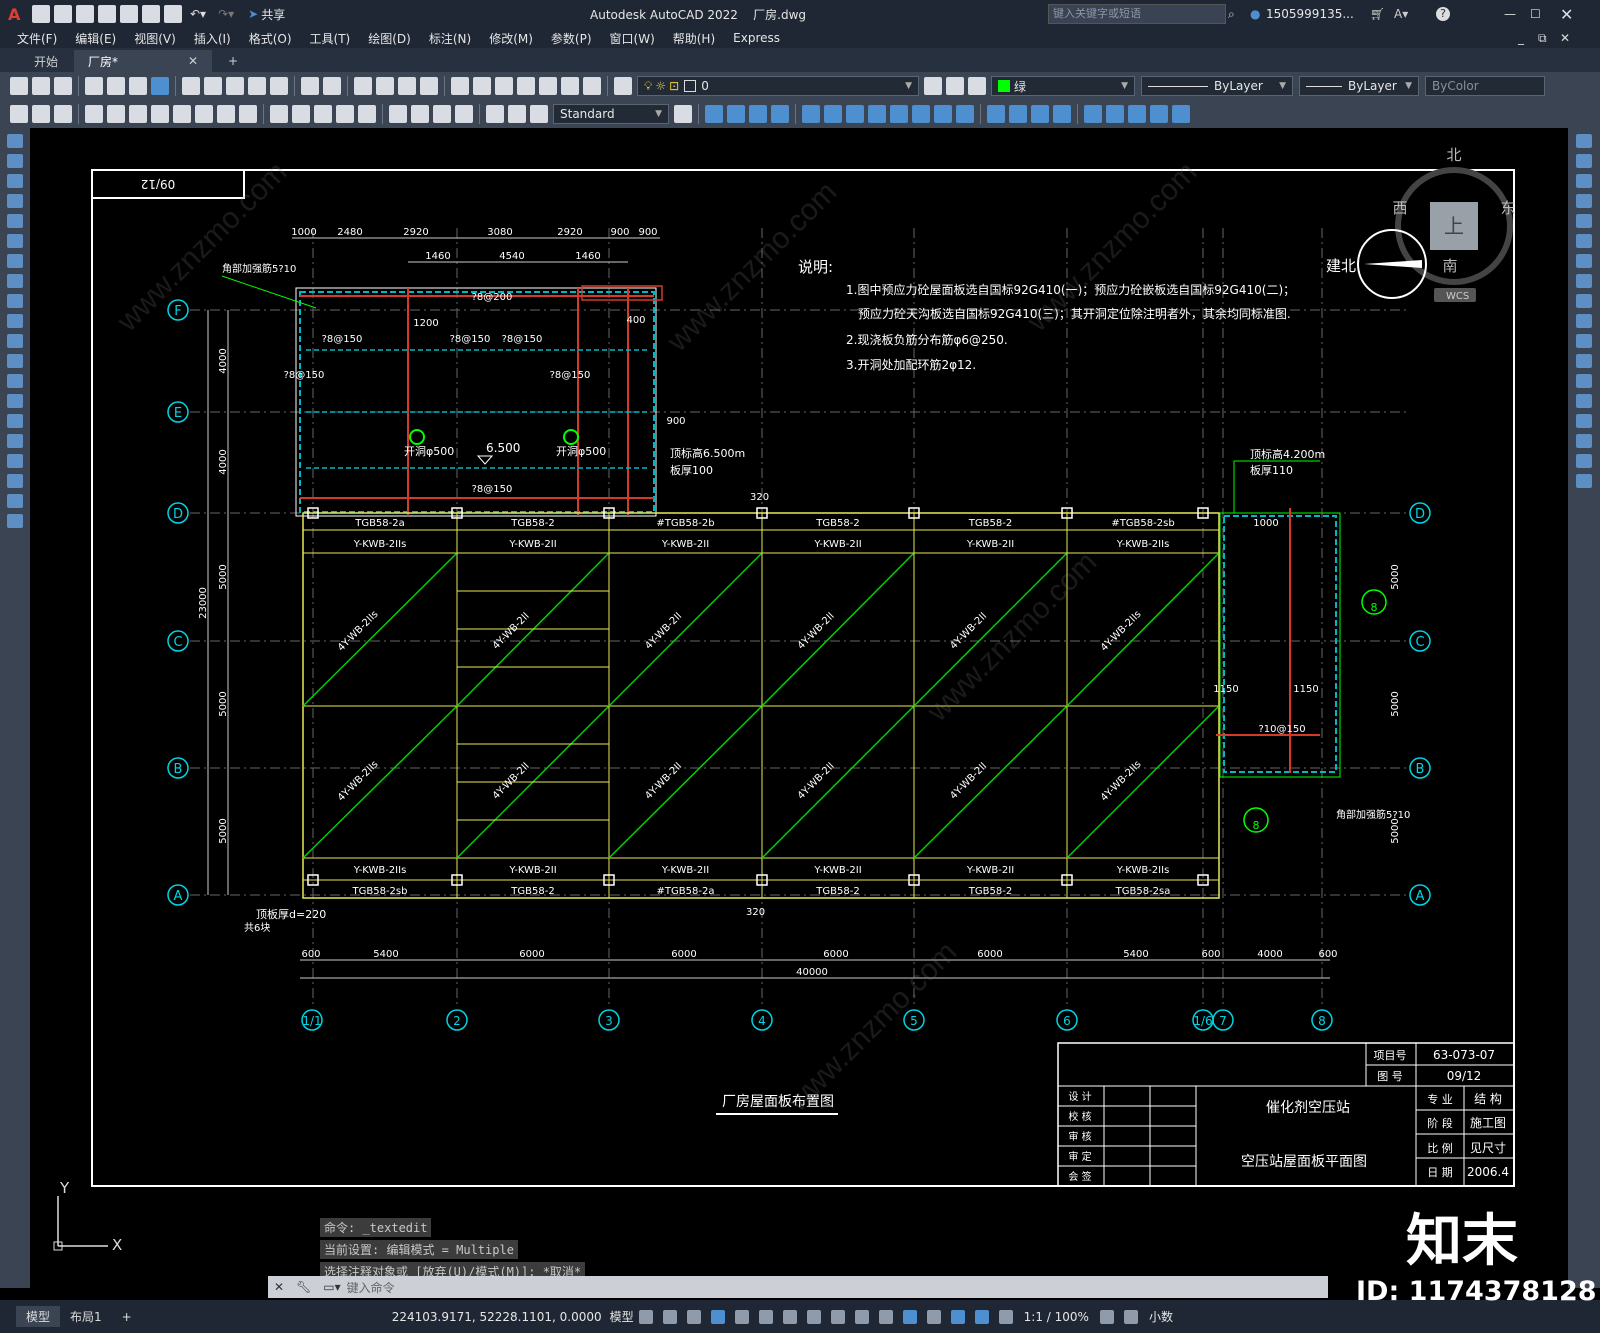  Describe the element at coordinates (885, 1316) in the screenshot. I see `selection-cycling-icon` at that location.